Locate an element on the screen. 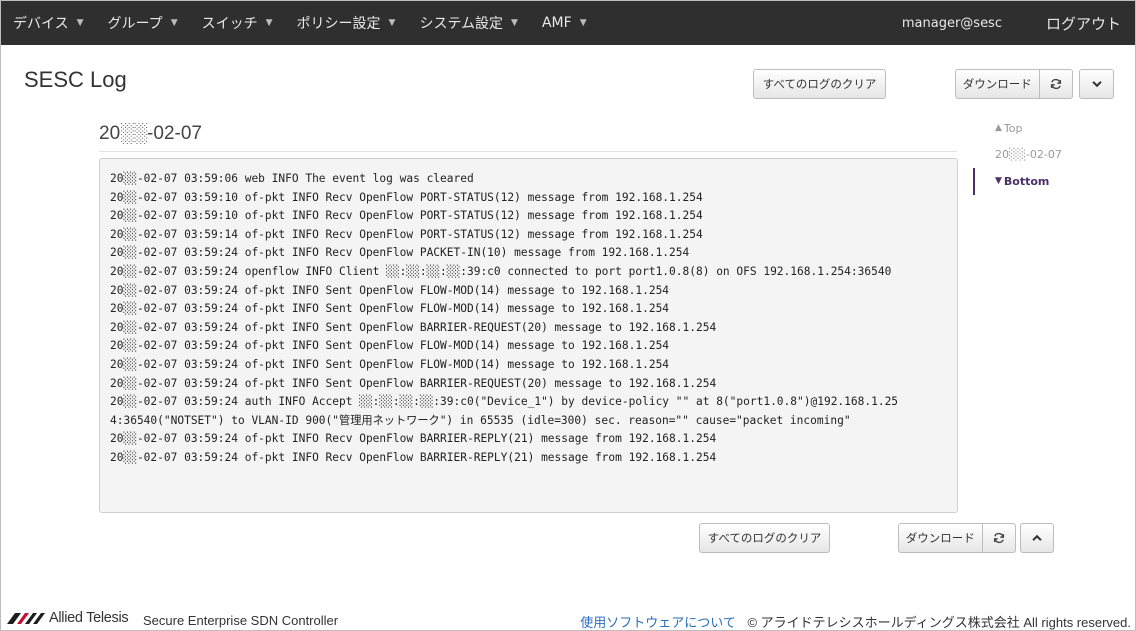  nav-policy-label: ポリシー設定 is located at coordinates (338, 24).